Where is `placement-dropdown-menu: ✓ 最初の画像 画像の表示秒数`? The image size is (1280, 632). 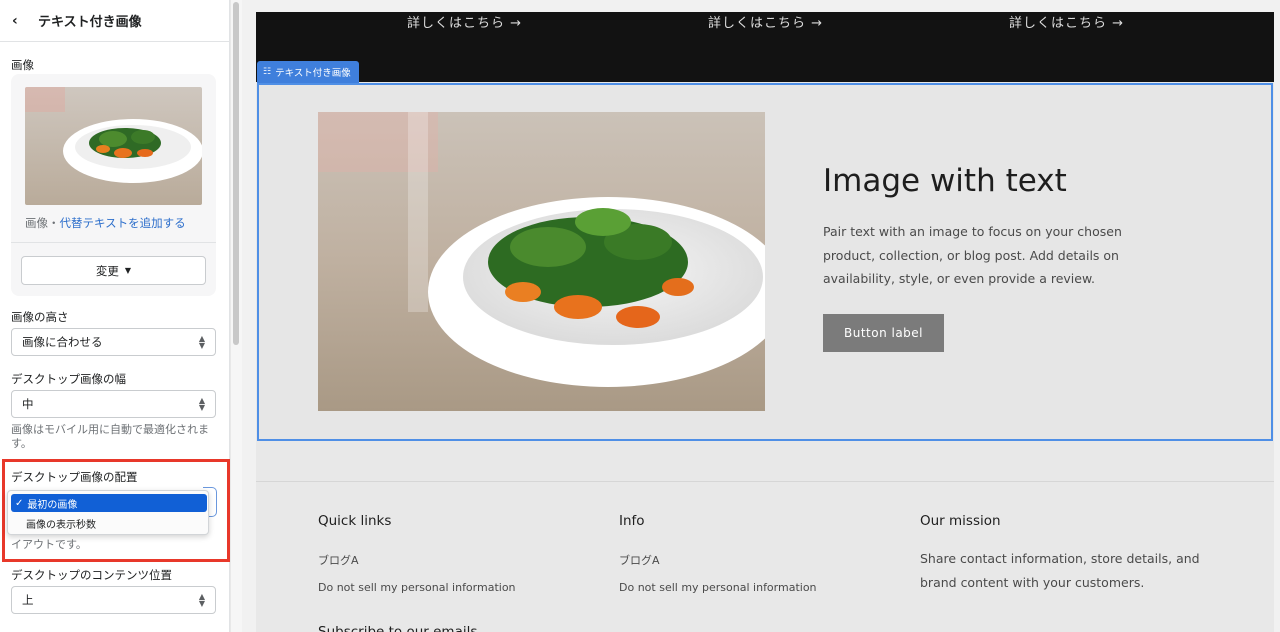 placement-dropdown-menu: ✓ 最初の画像 画像の表示秒数 is located at coordinates (108, 512).